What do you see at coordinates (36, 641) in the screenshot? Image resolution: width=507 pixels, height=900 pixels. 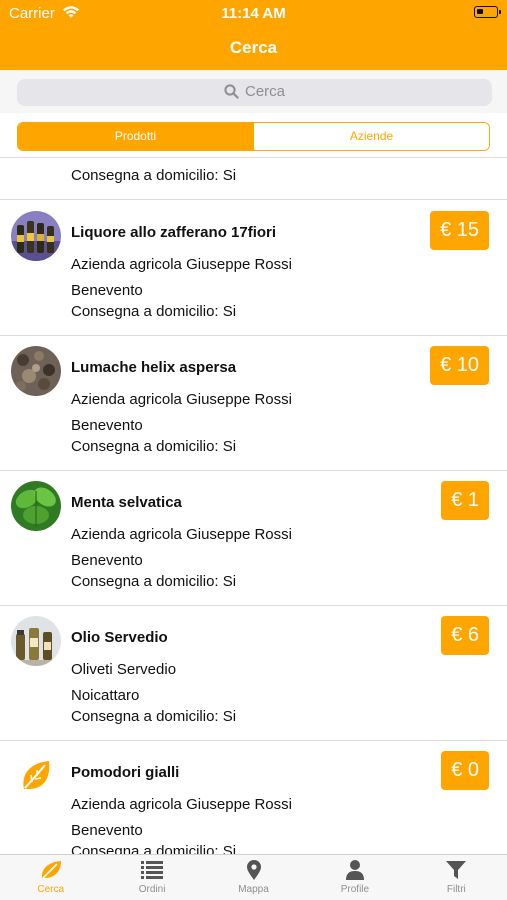 I see `olive-oil-photo` at bounding box center [36, 641].